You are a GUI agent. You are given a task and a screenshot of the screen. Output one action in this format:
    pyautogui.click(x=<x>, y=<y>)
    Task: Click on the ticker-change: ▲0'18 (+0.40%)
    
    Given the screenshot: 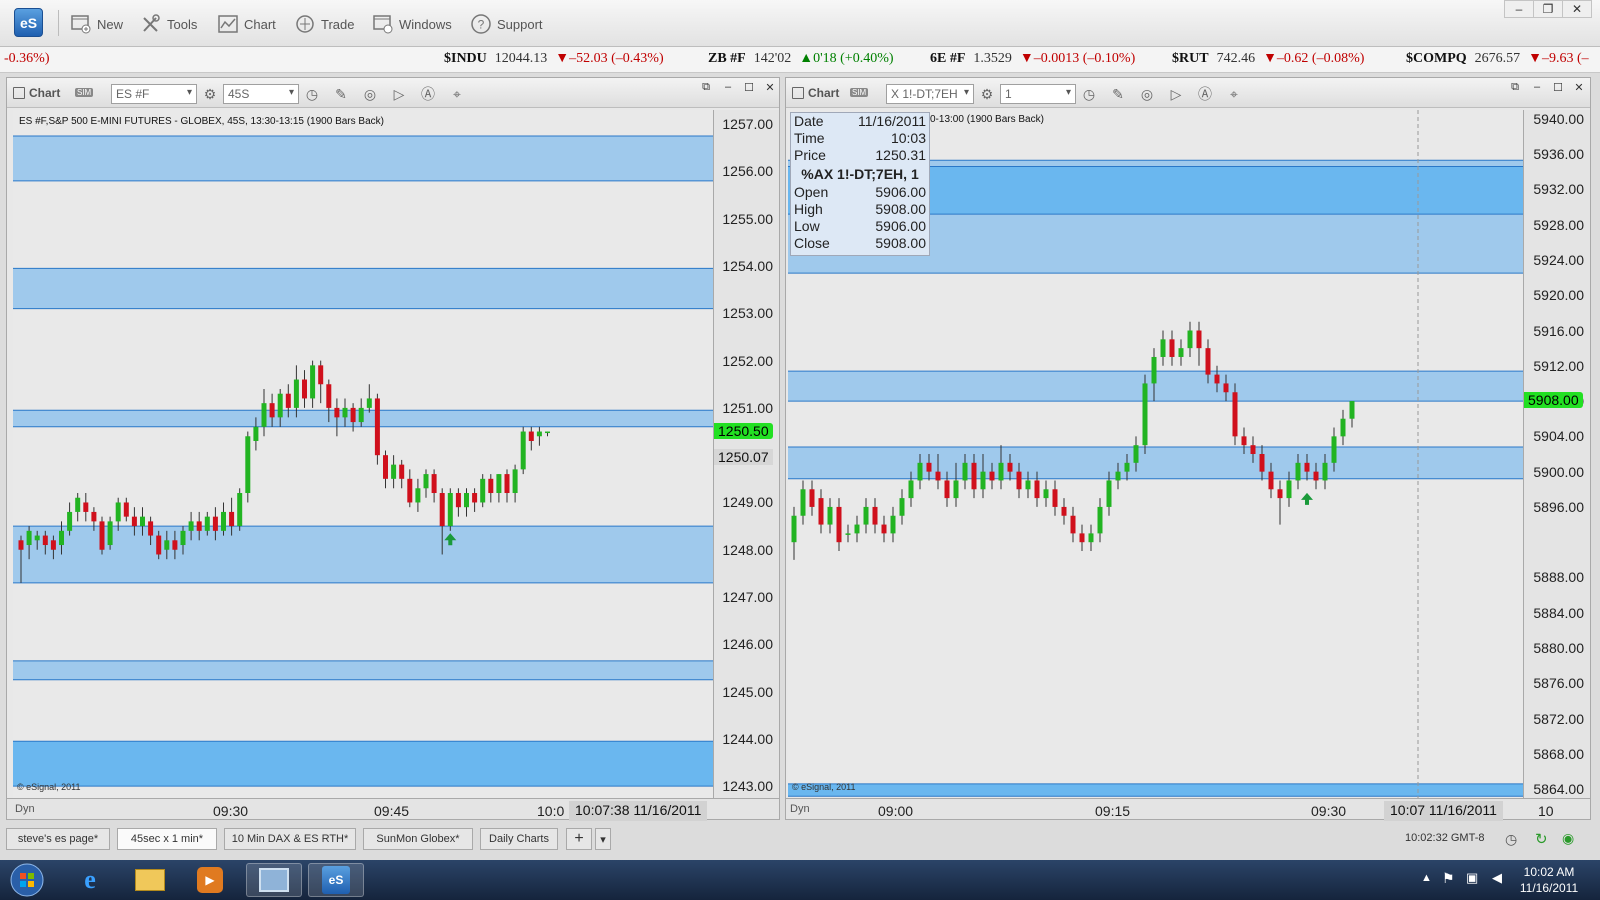 What is the action you would take?
    pyautogui.click(x=846, y=58)
    